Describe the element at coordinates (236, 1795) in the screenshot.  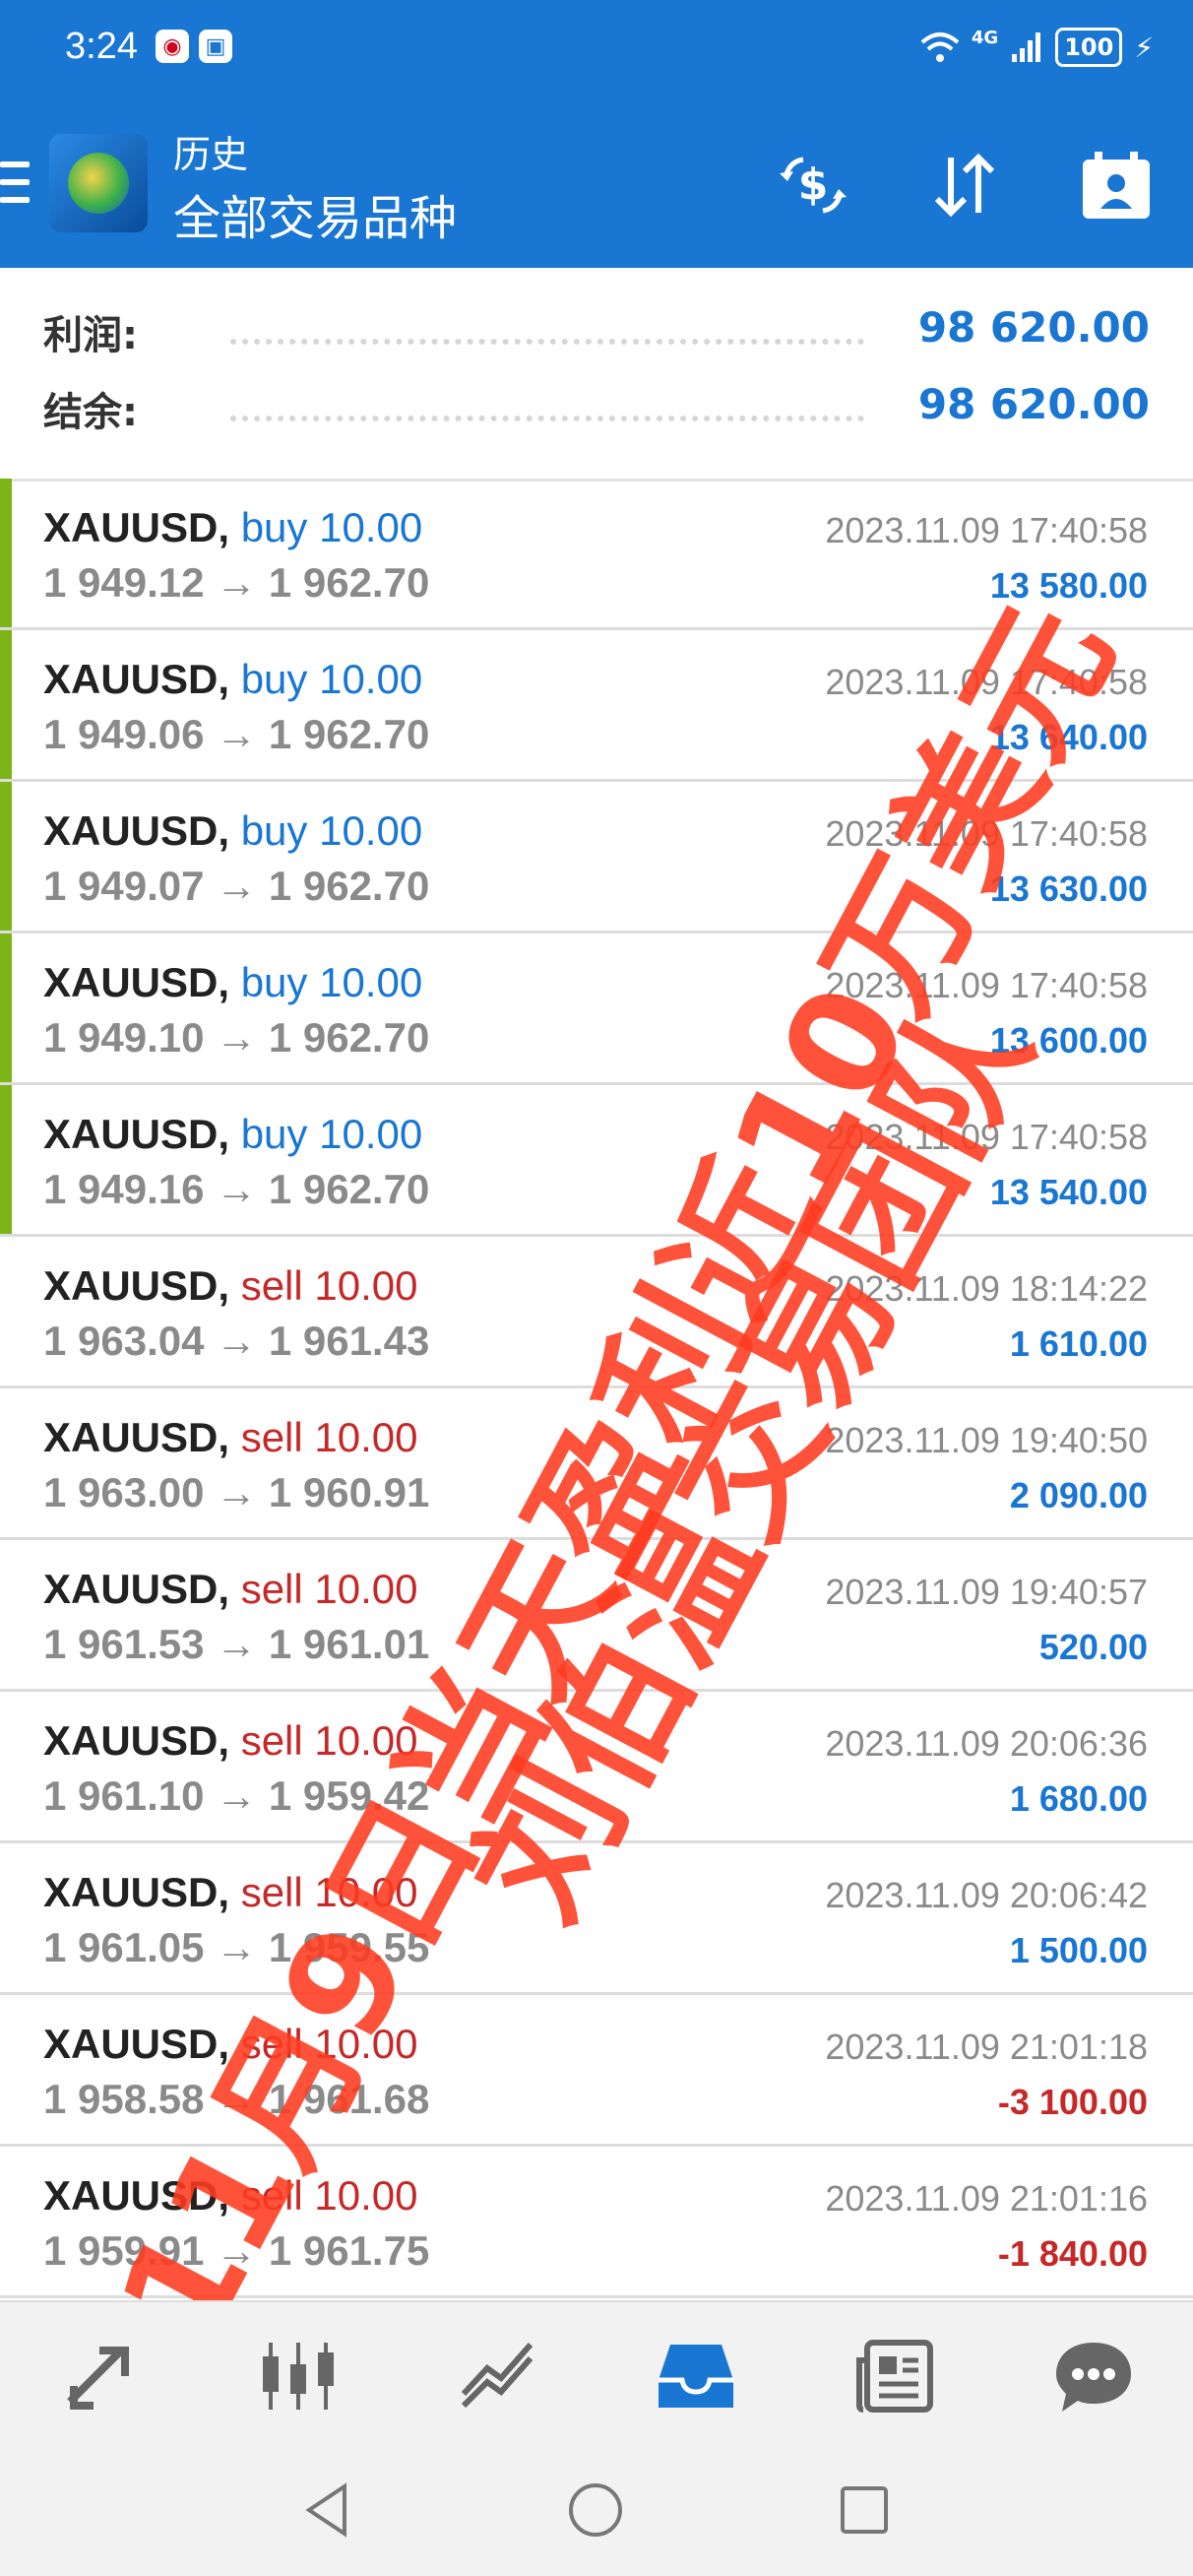
I see `trade-prices: 1 961.10 → 1 959.42` at that location.